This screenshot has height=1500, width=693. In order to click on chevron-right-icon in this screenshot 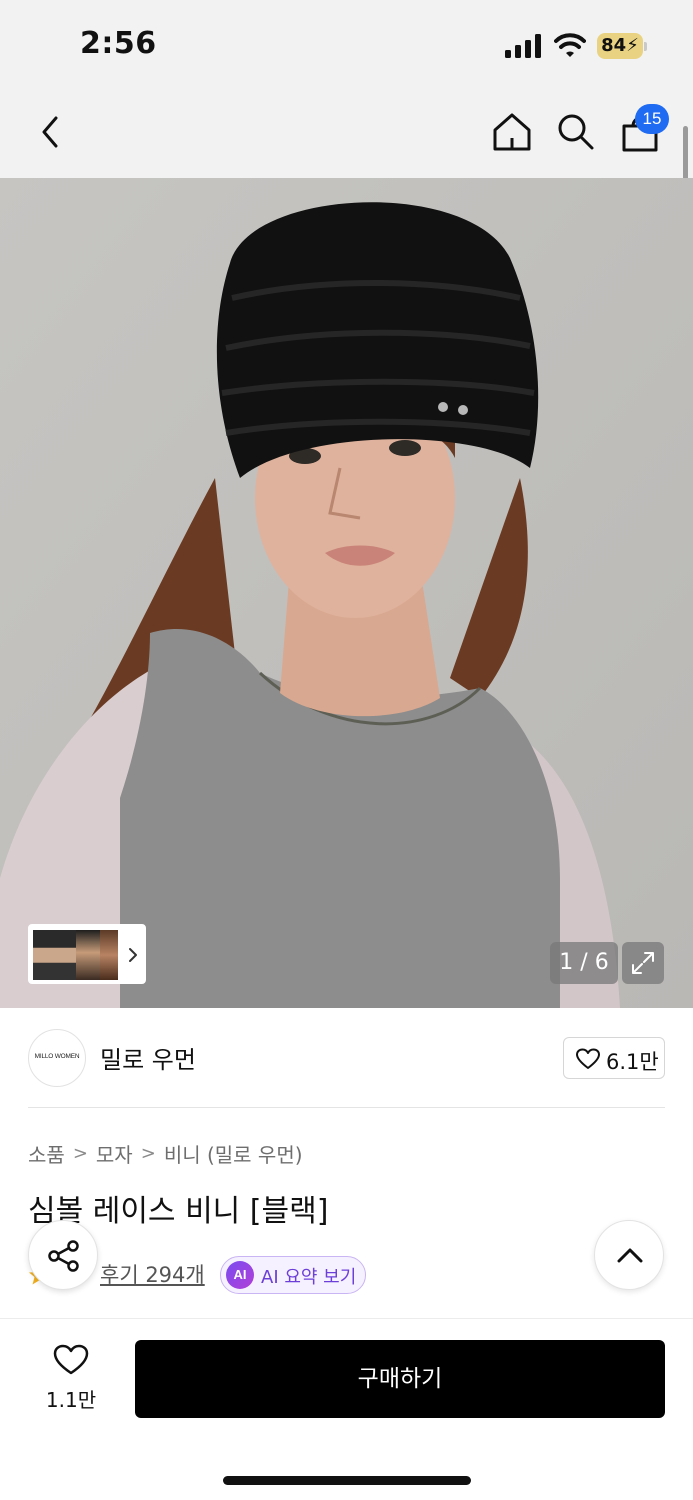, I will do `click(133, 955)`.